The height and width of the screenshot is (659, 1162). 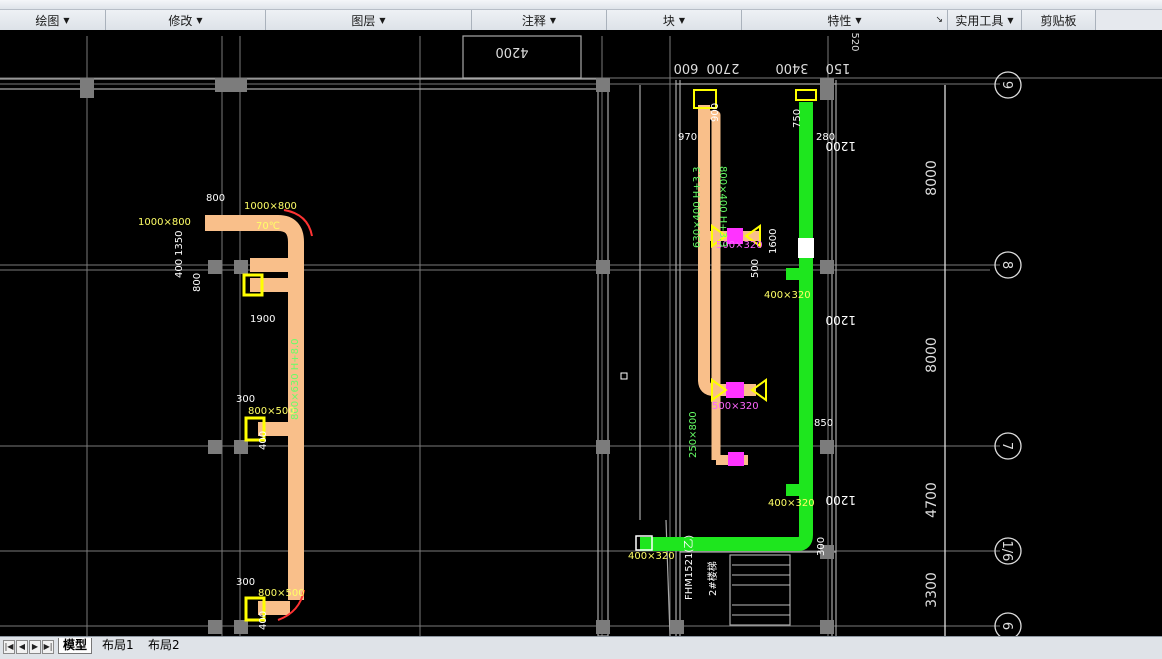 I want to click on grid-bubble-7: 7, so click(x=1006, y=446).